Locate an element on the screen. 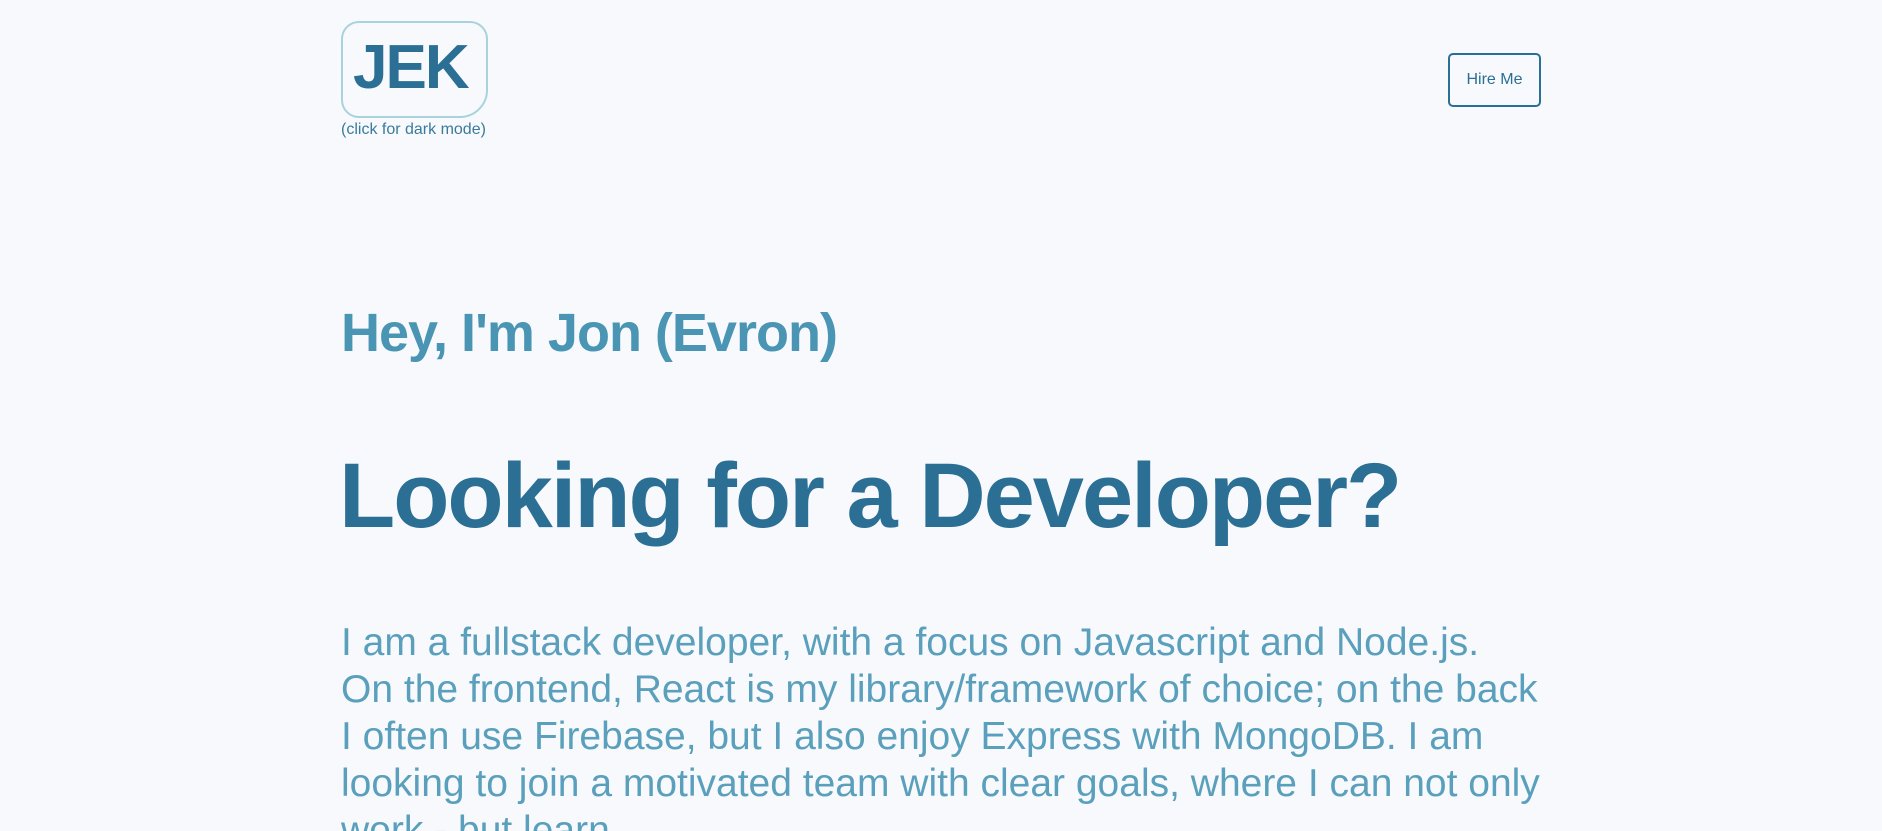 Image resolution: width=1882 pixels, height=831 pixels. logo-text: JEK is located at coordinates (411, 67).